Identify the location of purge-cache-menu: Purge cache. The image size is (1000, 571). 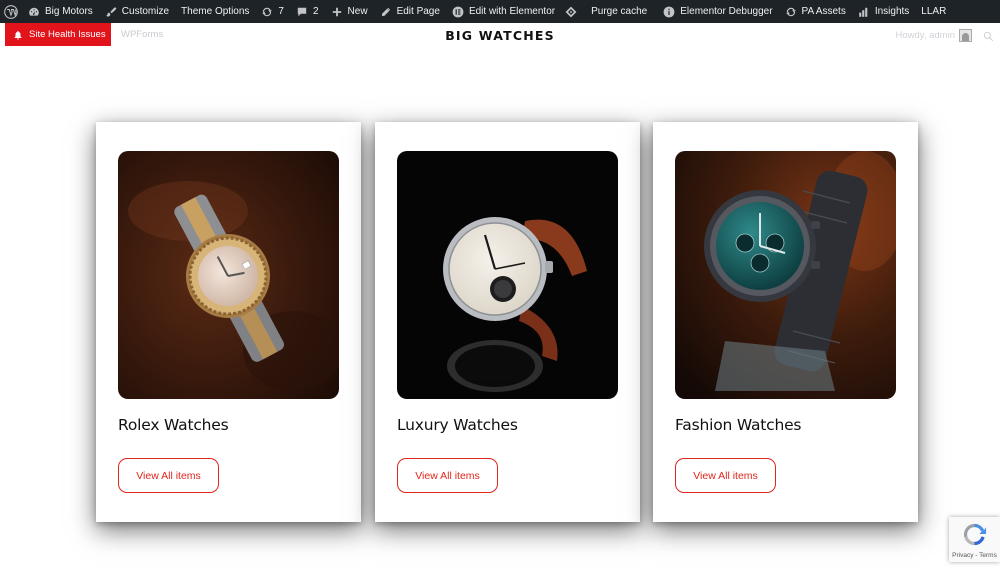
(607, 11).